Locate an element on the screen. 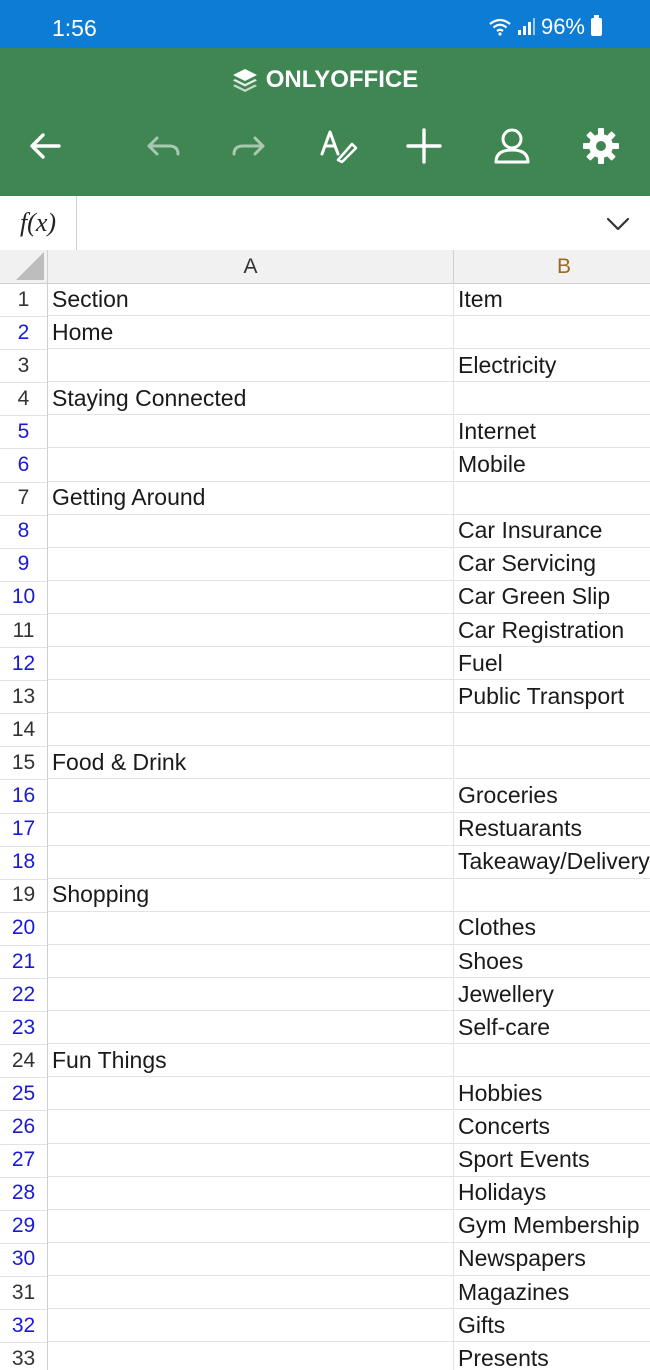  cell-a2: Home is located at coordinates (251, 333).